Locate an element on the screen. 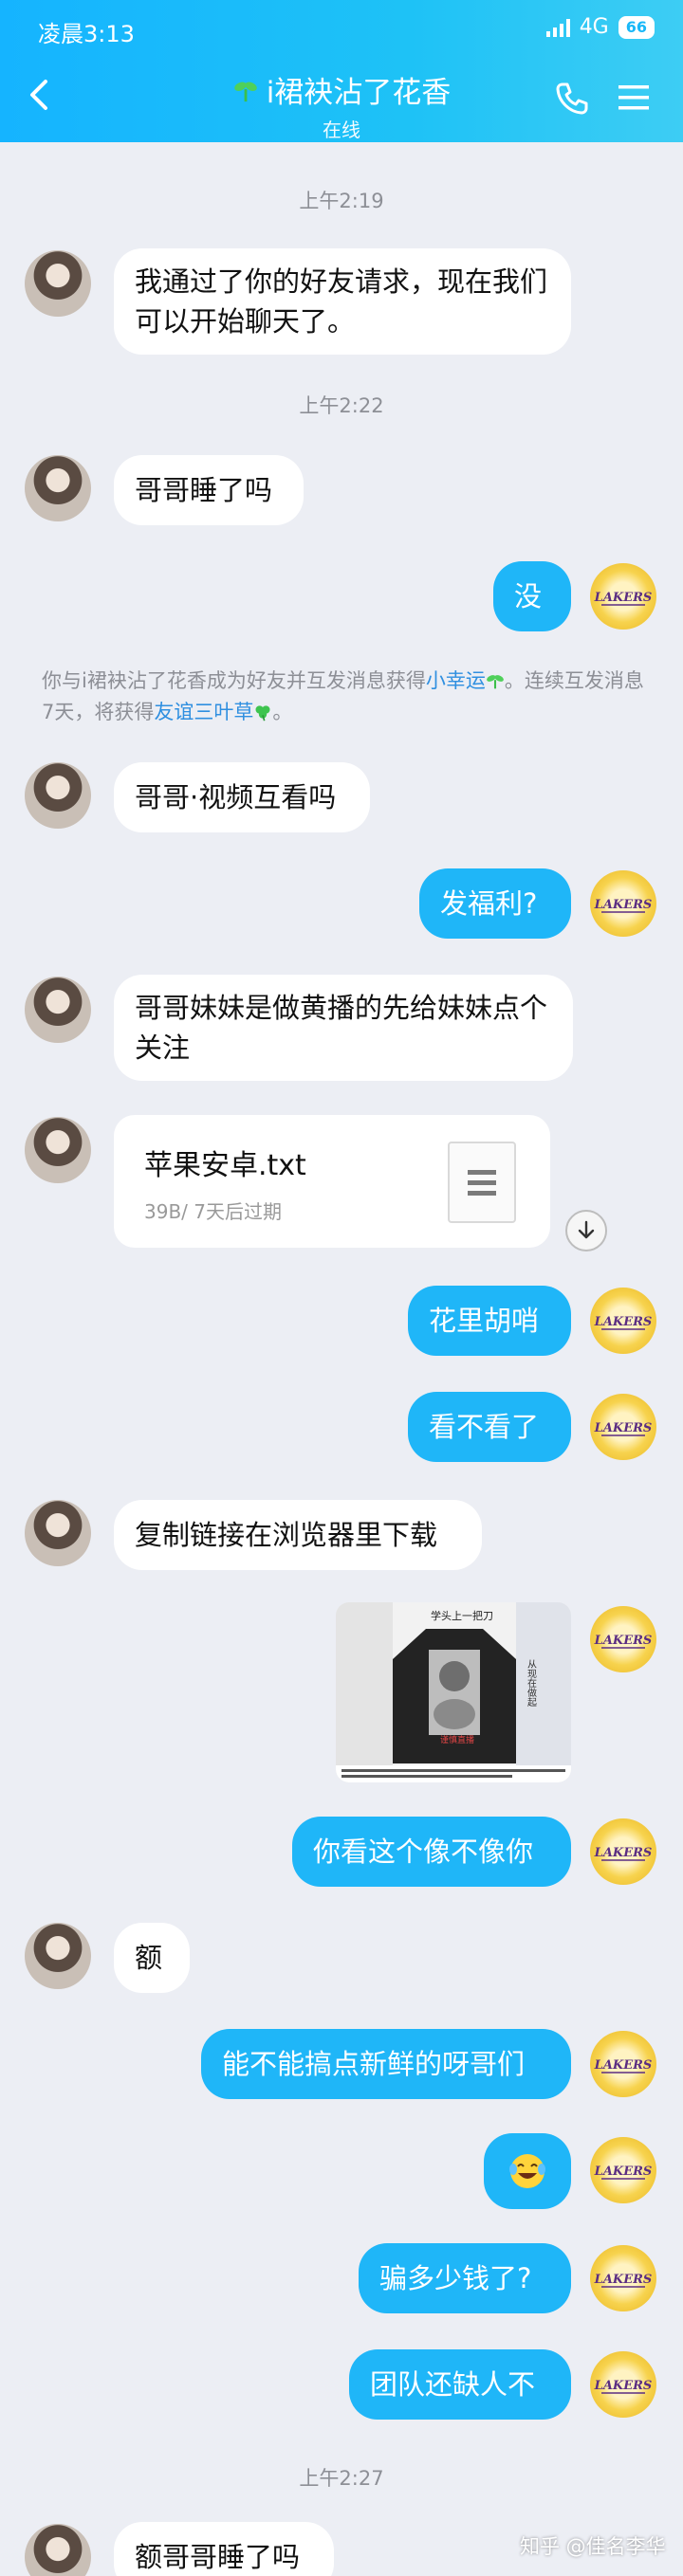 The height and width of the screenshot is (2576, 683). watermark: 知乎 @佳名李华 is located at coordinates (593, 2546).